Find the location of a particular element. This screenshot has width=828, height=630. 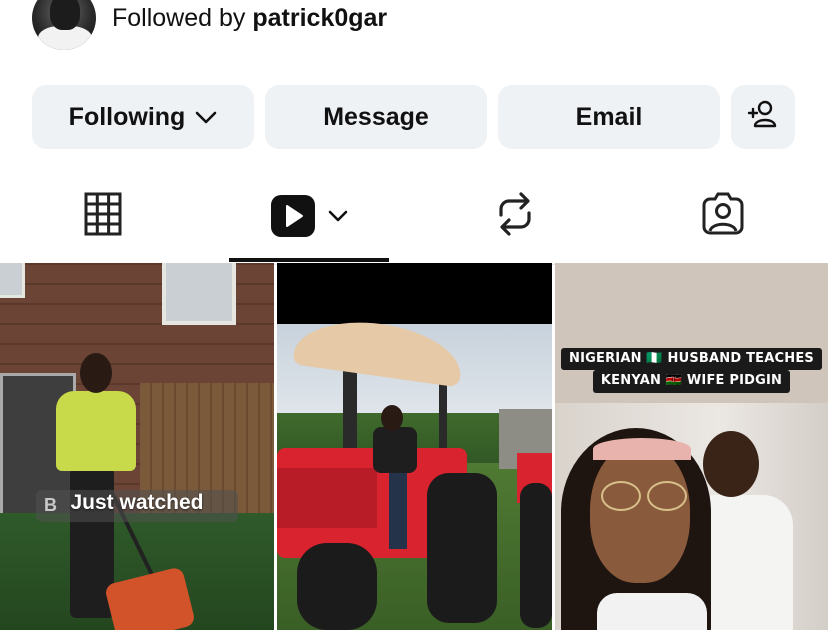

tab-reposts is located at coordinates (515, 216).